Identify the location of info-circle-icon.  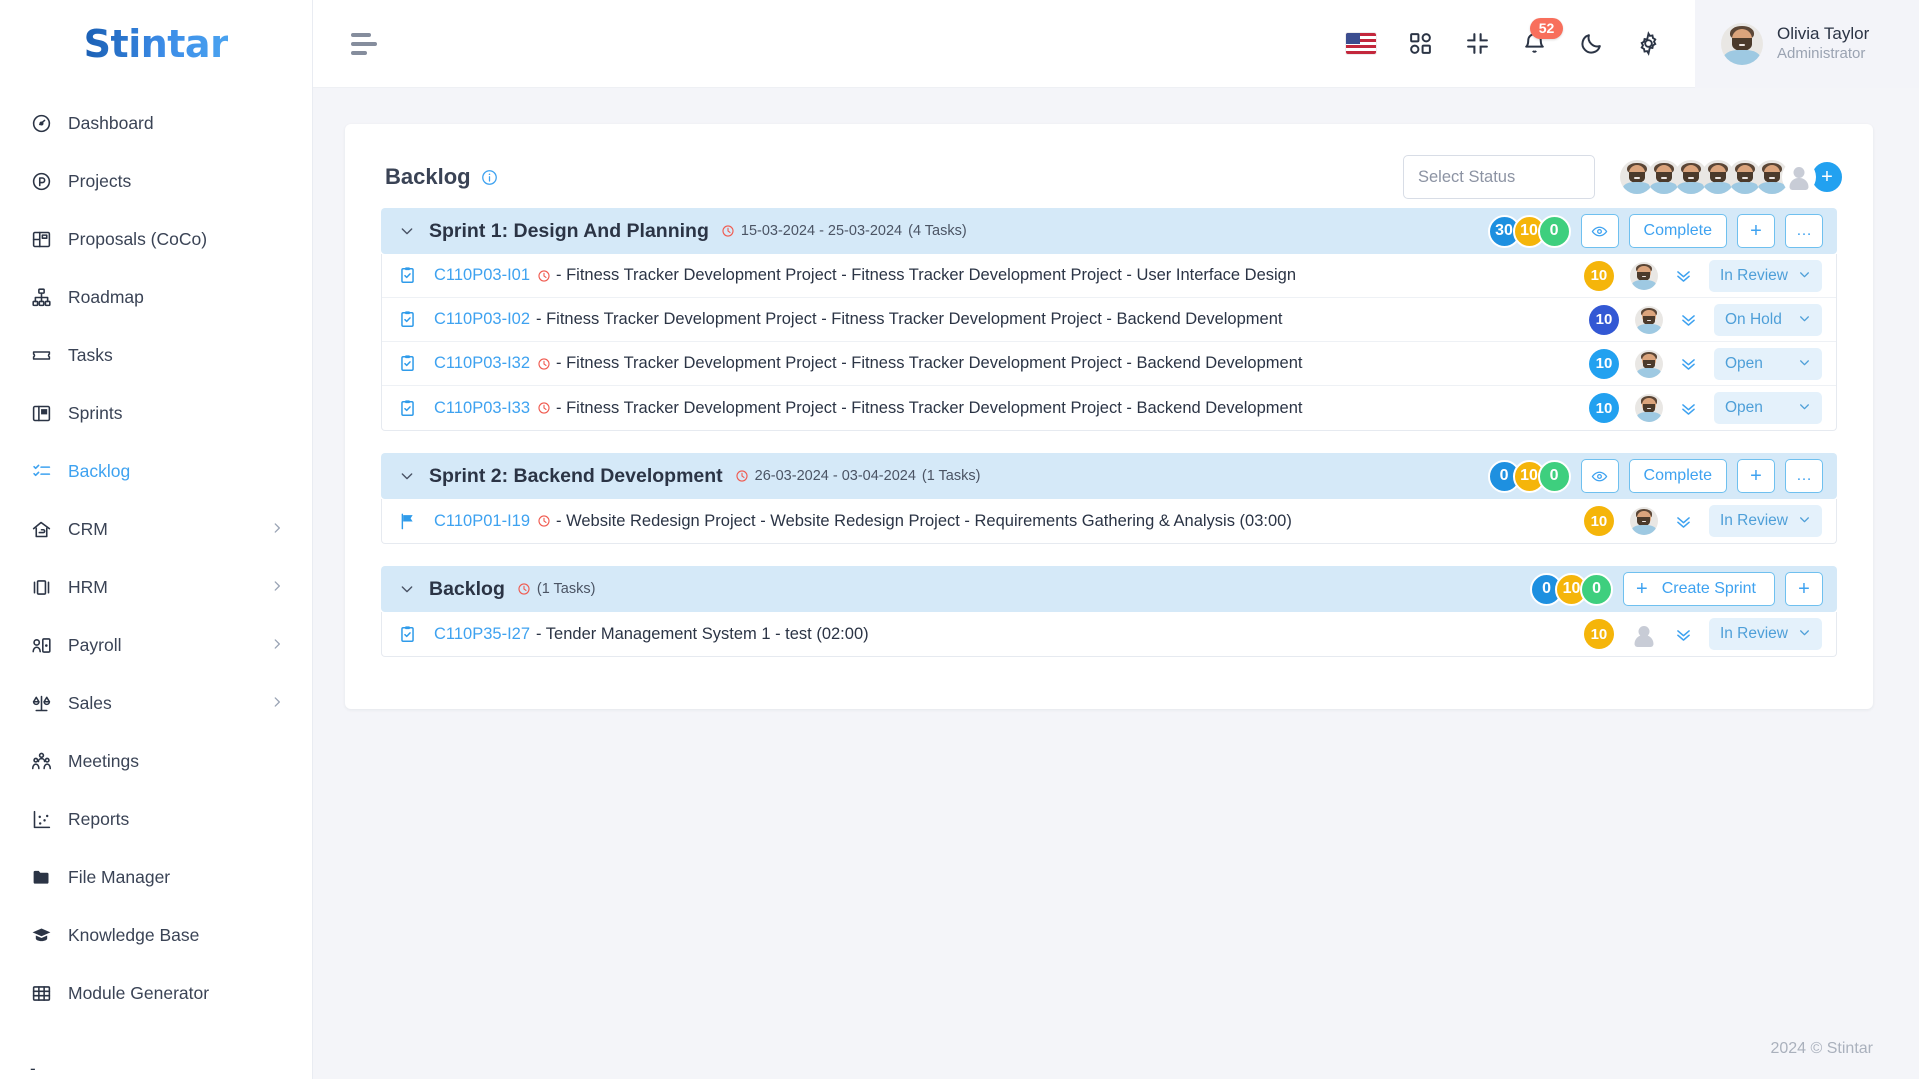
(489, 177).